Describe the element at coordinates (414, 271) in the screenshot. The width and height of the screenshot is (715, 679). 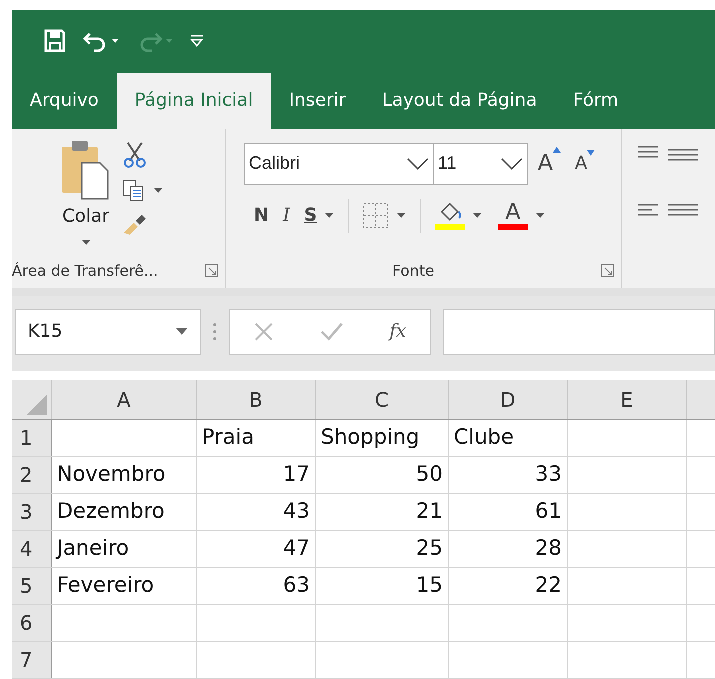
I see `group-label: Fonte` at that location.